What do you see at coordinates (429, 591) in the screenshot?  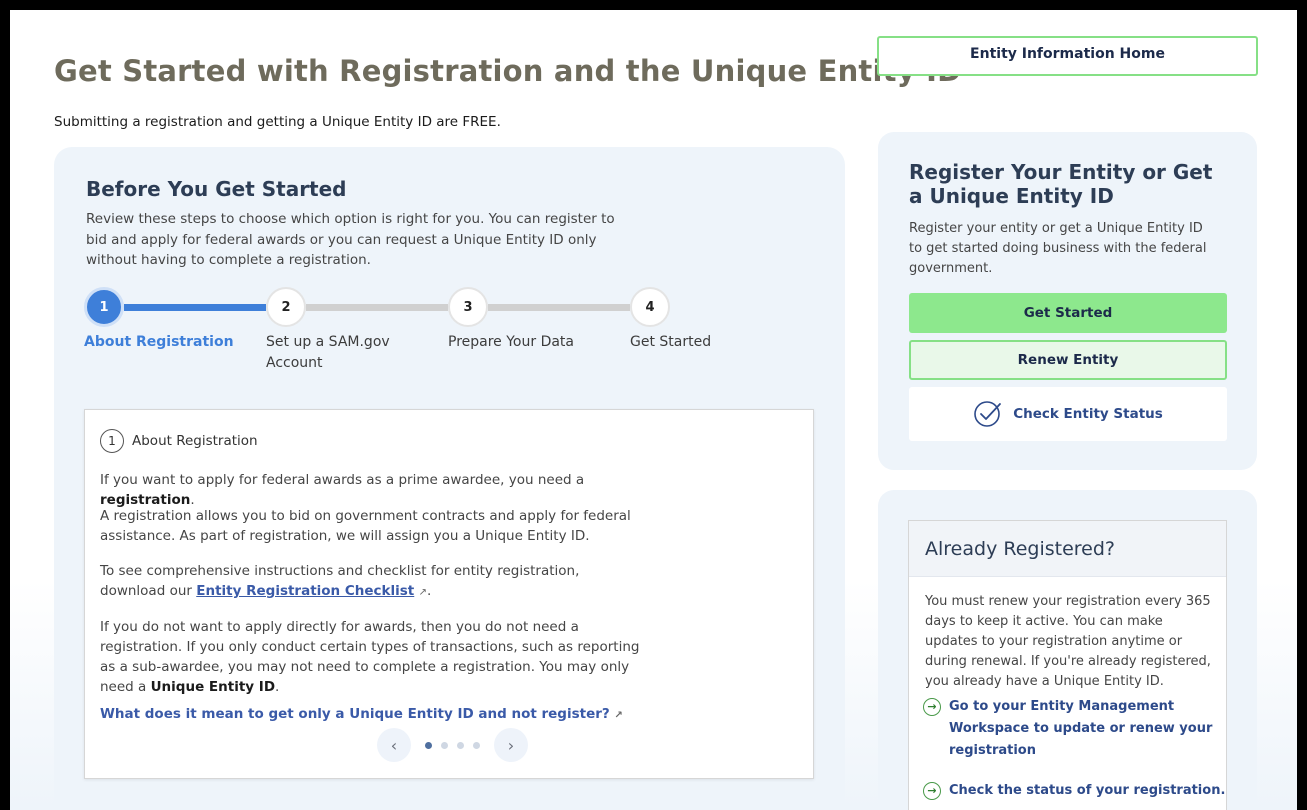 I see `p3-end: .` at bounding box center [429, 591].